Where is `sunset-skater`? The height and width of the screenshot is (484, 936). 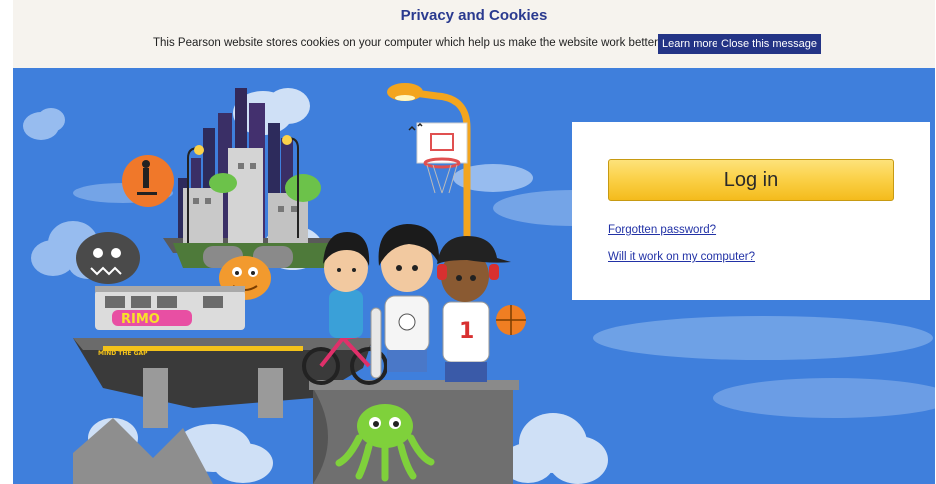 sunset-skater is located at coordinates (148, 181).